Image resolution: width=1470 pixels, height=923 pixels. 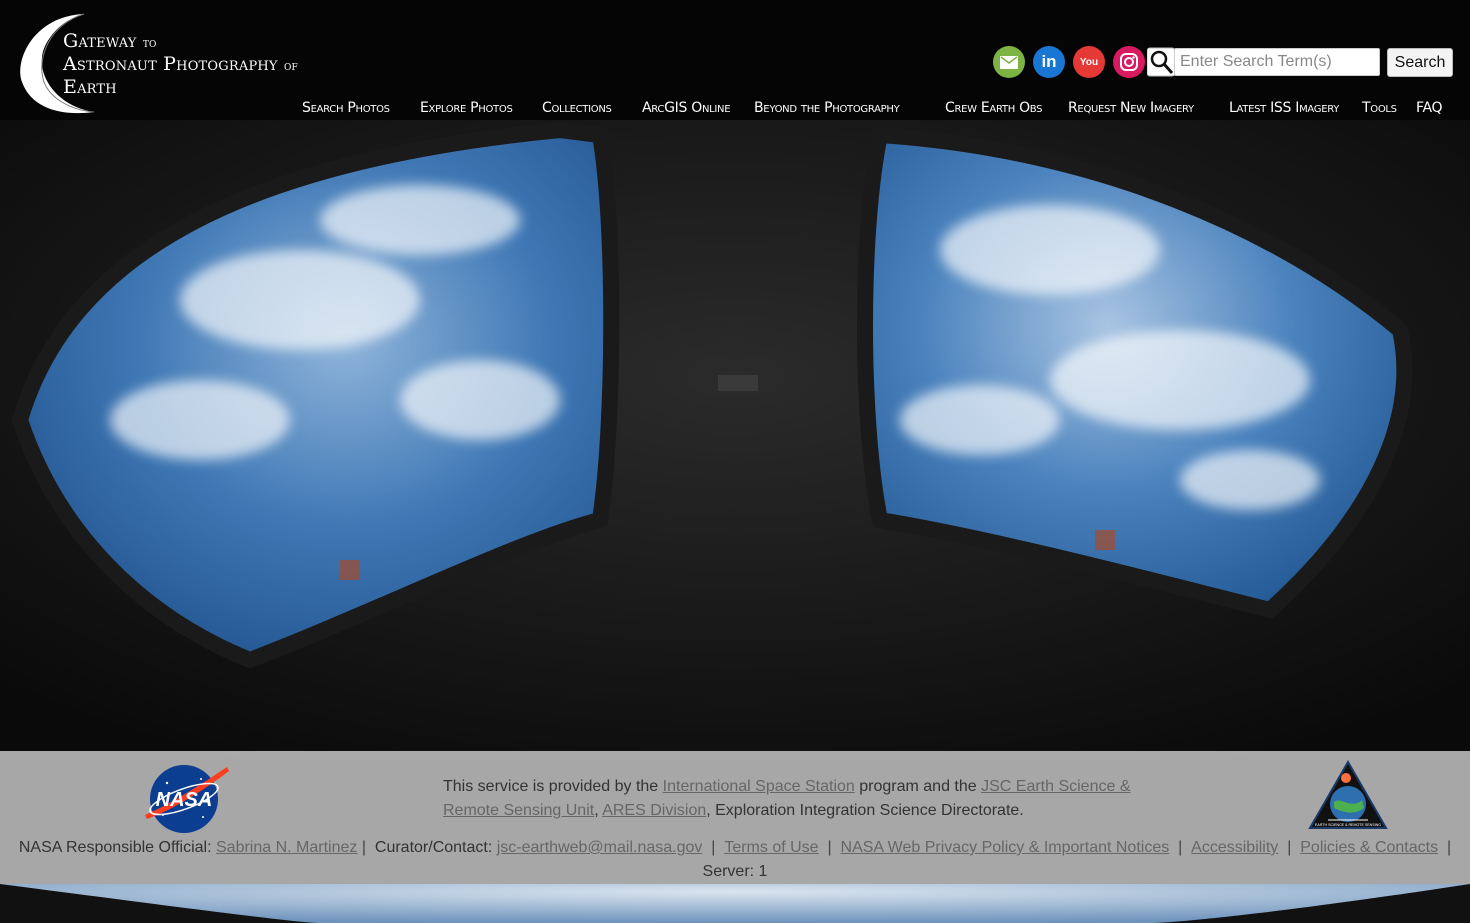 What do you see at coordinates (1161, 62) in the screenshot?
I see `magnifier-icon` at bounding box center [1161, 62].